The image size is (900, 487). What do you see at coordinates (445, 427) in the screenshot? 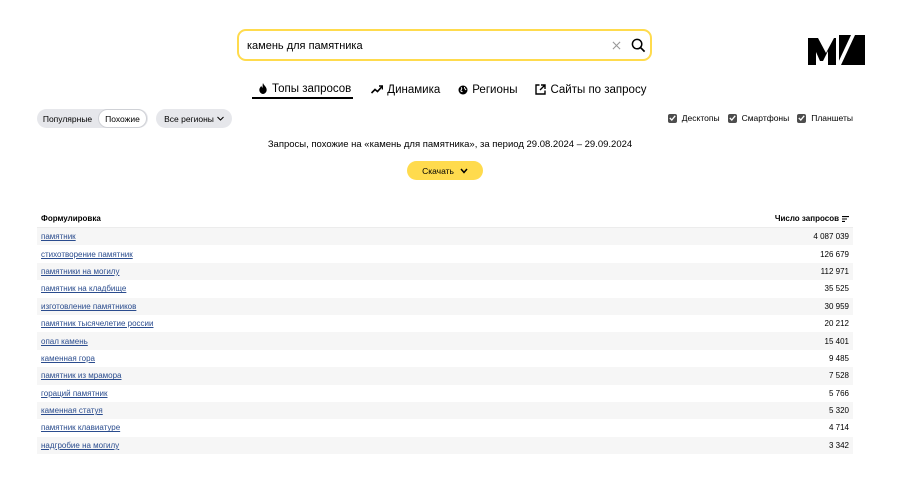
I see `table-row: памятник клавиатуре 4 714` at bounding box center [445, 427].